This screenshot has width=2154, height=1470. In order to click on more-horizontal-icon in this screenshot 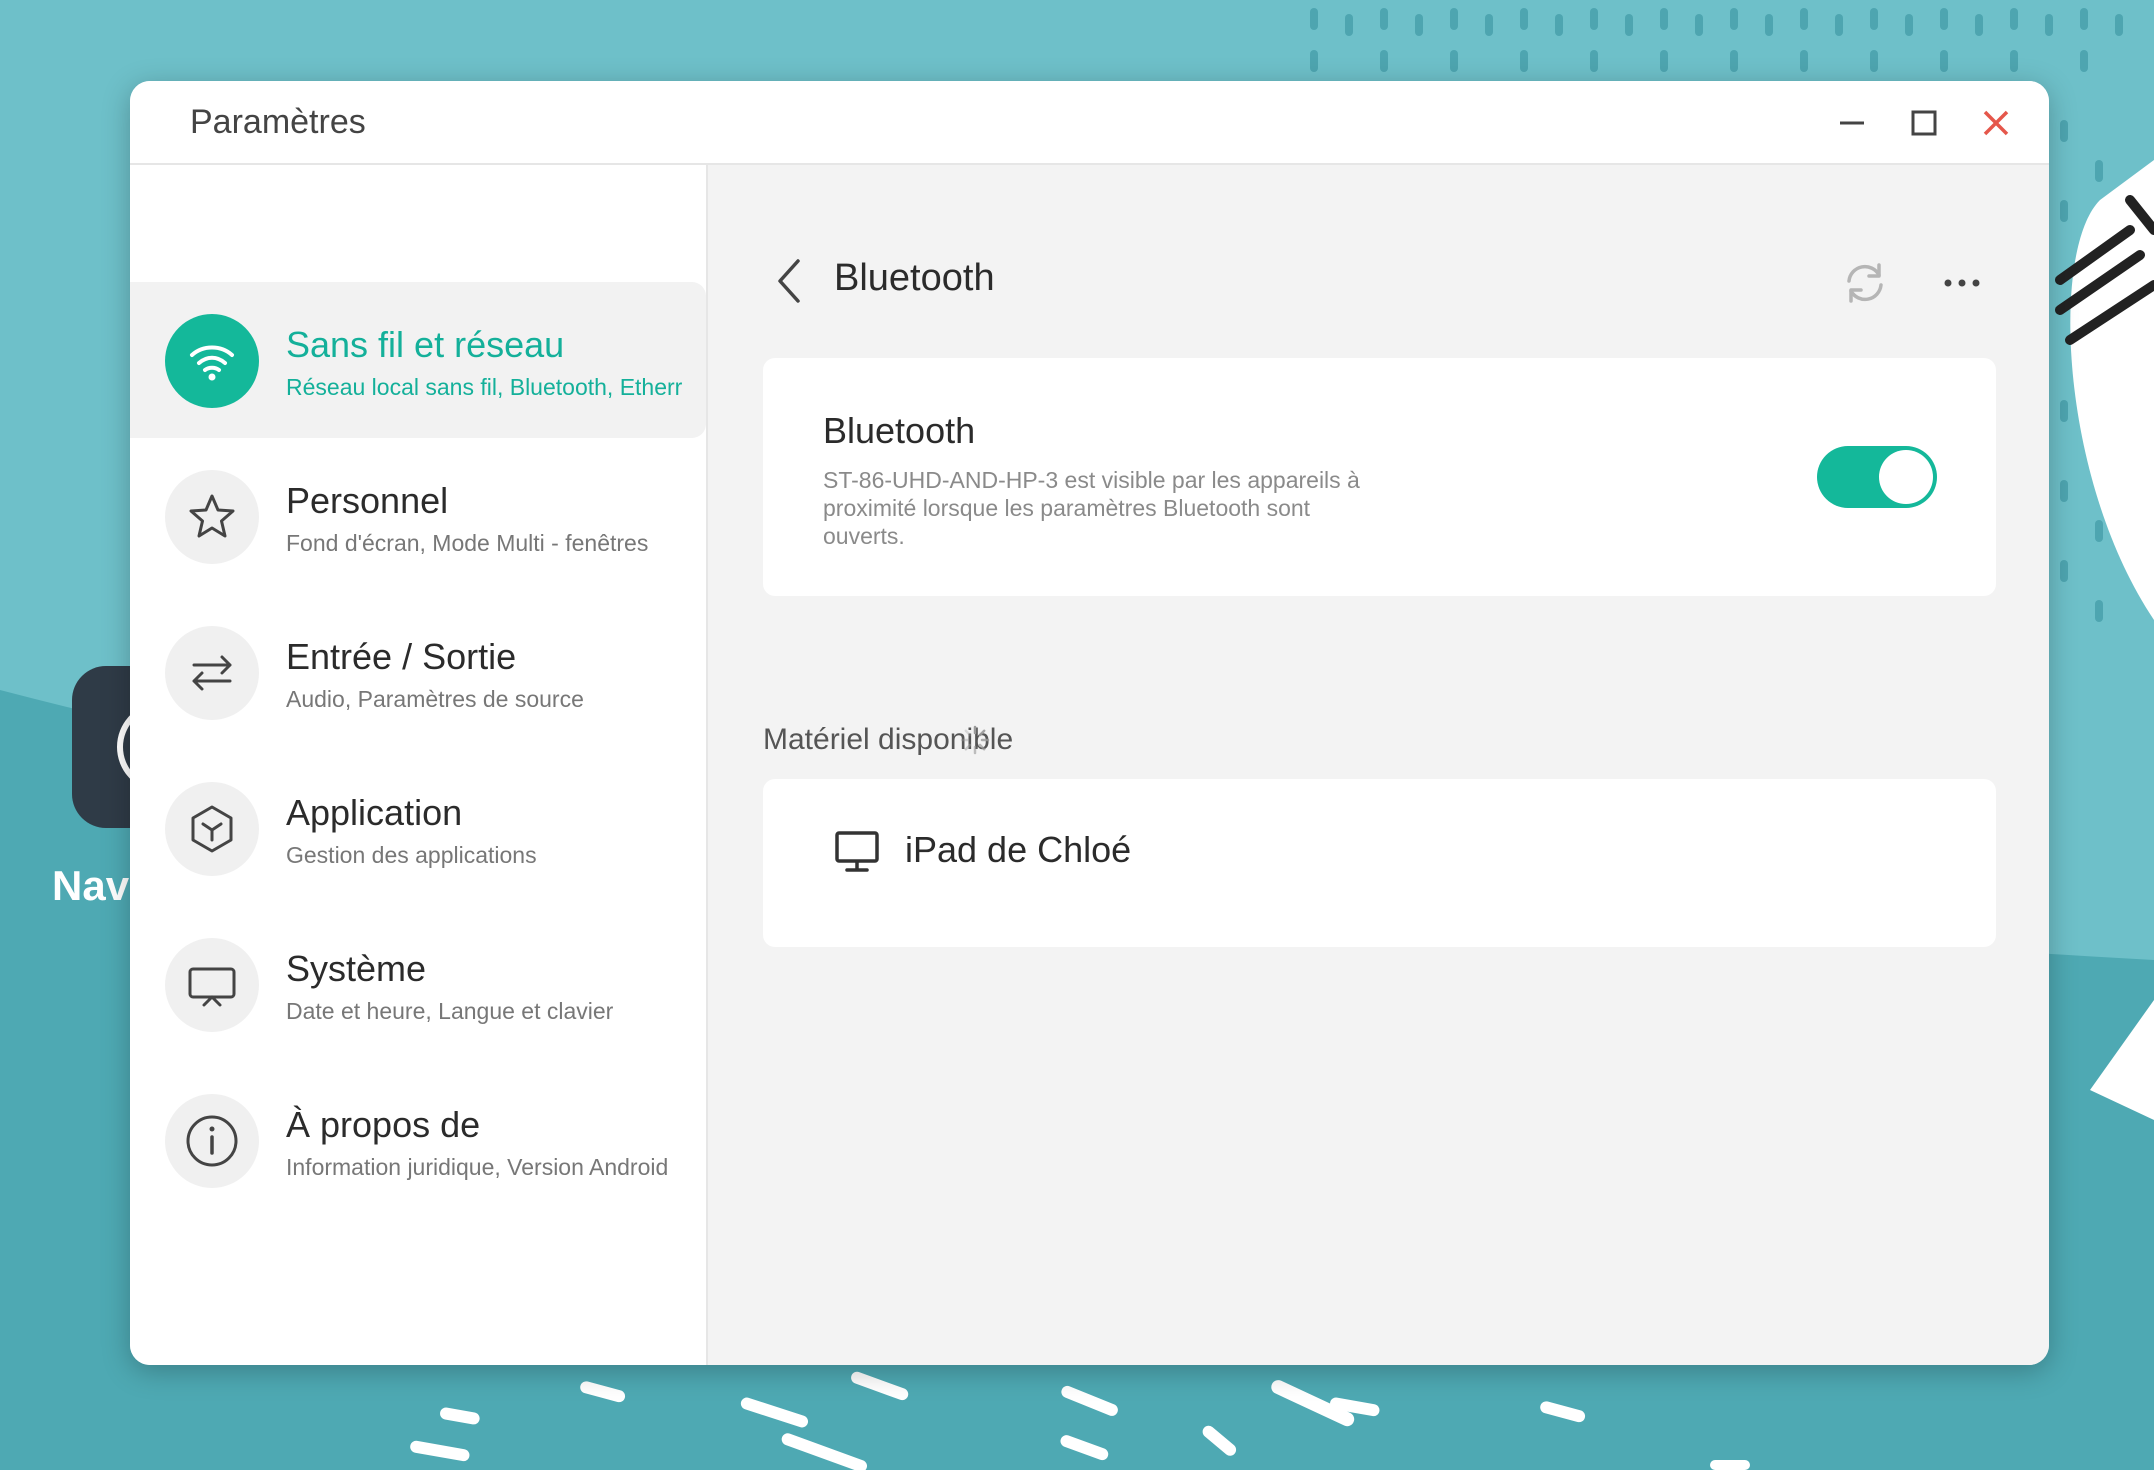, I will do `click(1962, 283)`.